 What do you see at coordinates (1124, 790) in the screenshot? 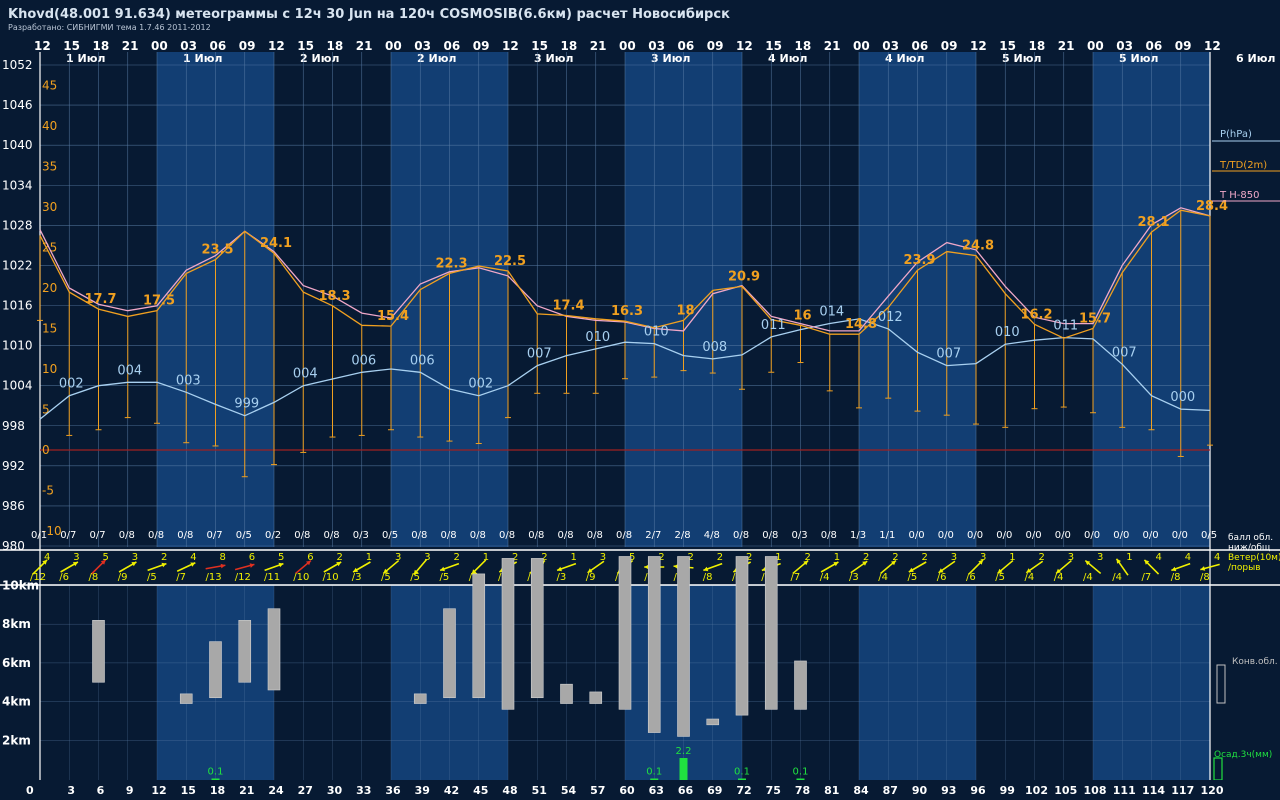
I see `lead-hour-label: 111` at bounding box center [1124, 790].